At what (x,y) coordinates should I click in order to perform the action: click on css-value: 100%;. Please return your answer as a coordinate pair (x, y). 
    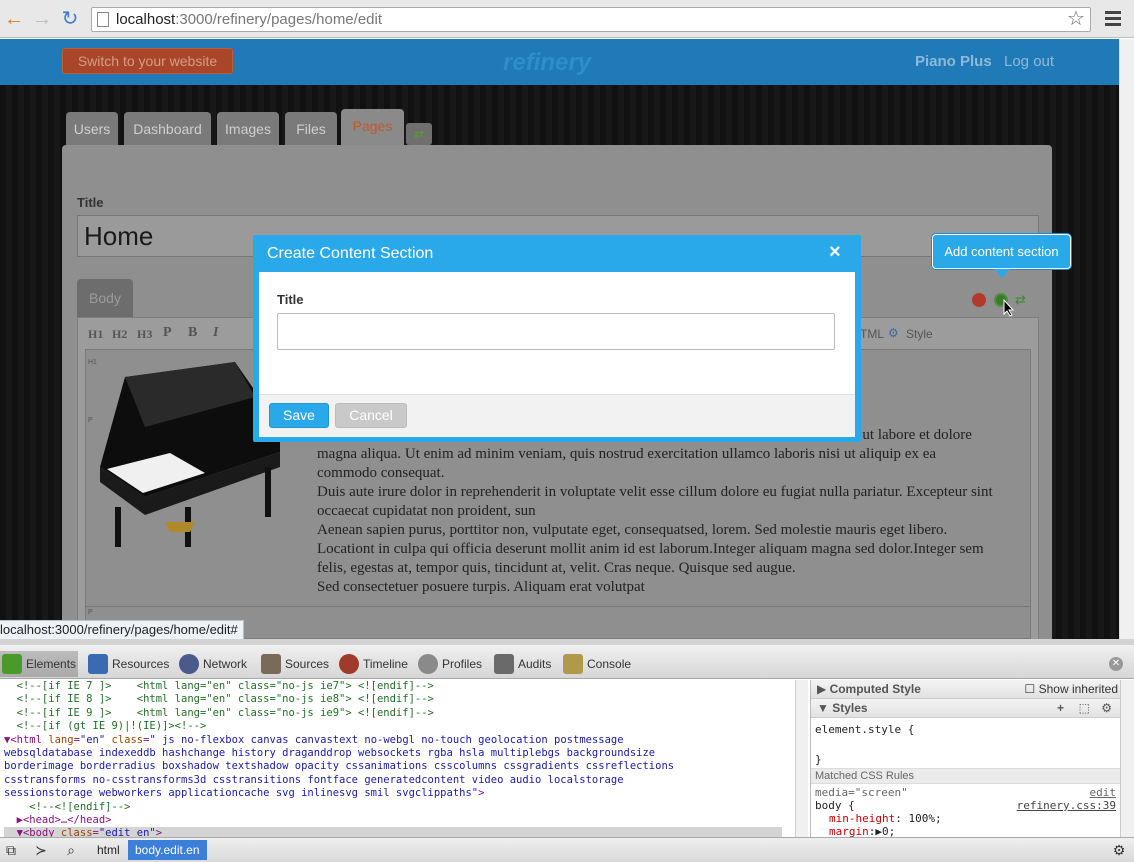
    Looking at the image, I should click on (924, 818).